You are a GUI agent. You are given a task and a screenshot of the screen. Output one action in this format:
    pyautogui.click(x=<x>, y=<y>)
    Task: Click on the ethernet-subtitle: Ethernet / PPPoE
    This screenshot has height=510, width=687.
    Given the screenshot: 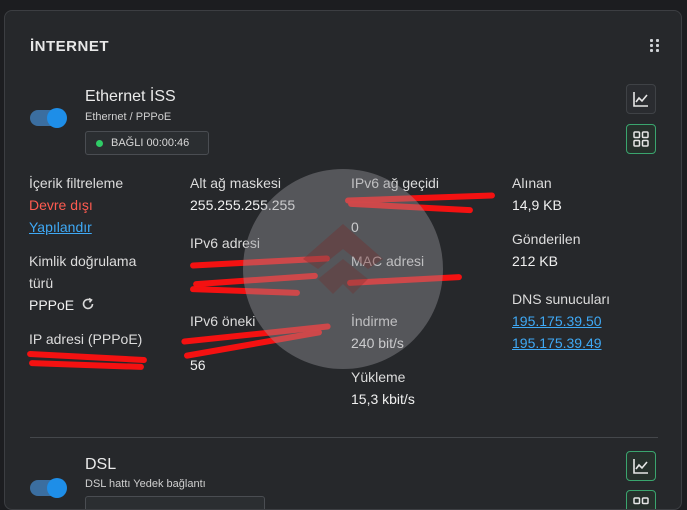 What is the action you would take?
    pyautogui.click(x=128, y=117)
    